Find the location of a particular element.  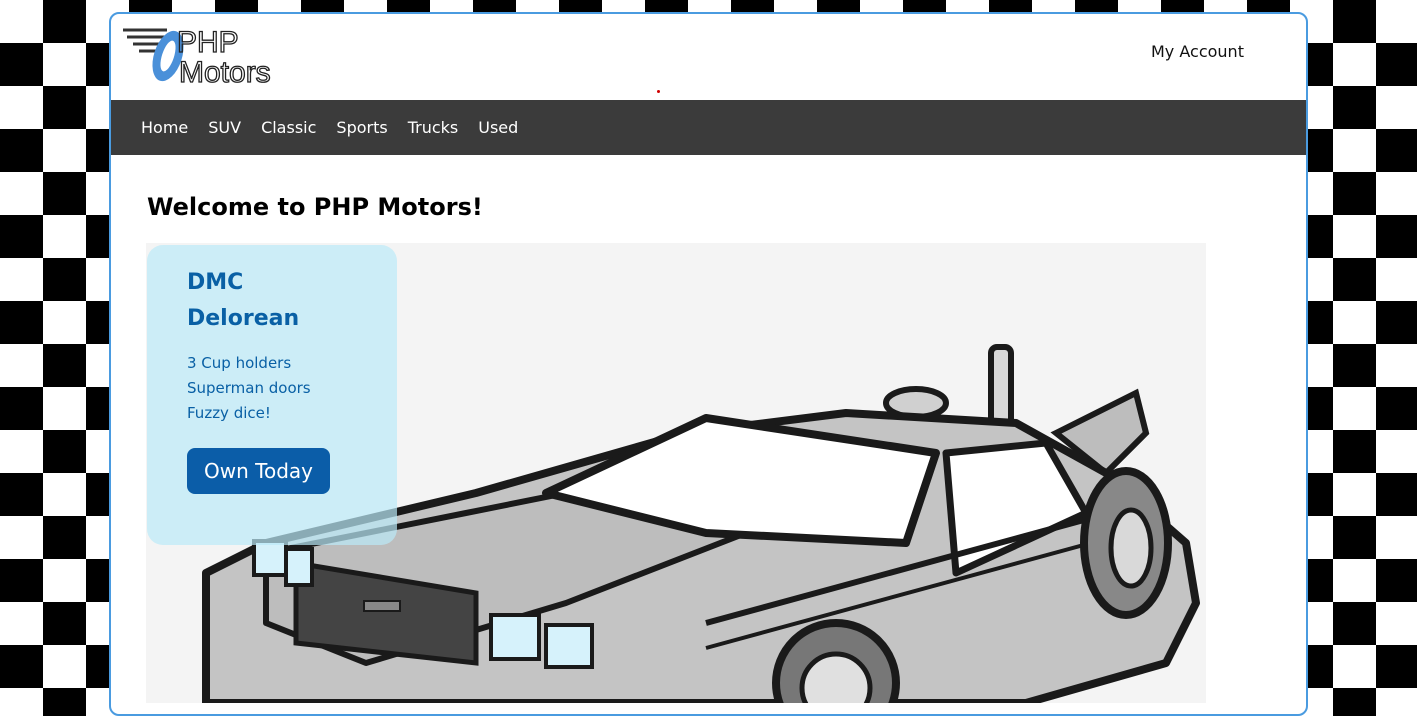

main-nav: Home SUV Classic Sports Trucks Used is located at coordinates (708, 127).